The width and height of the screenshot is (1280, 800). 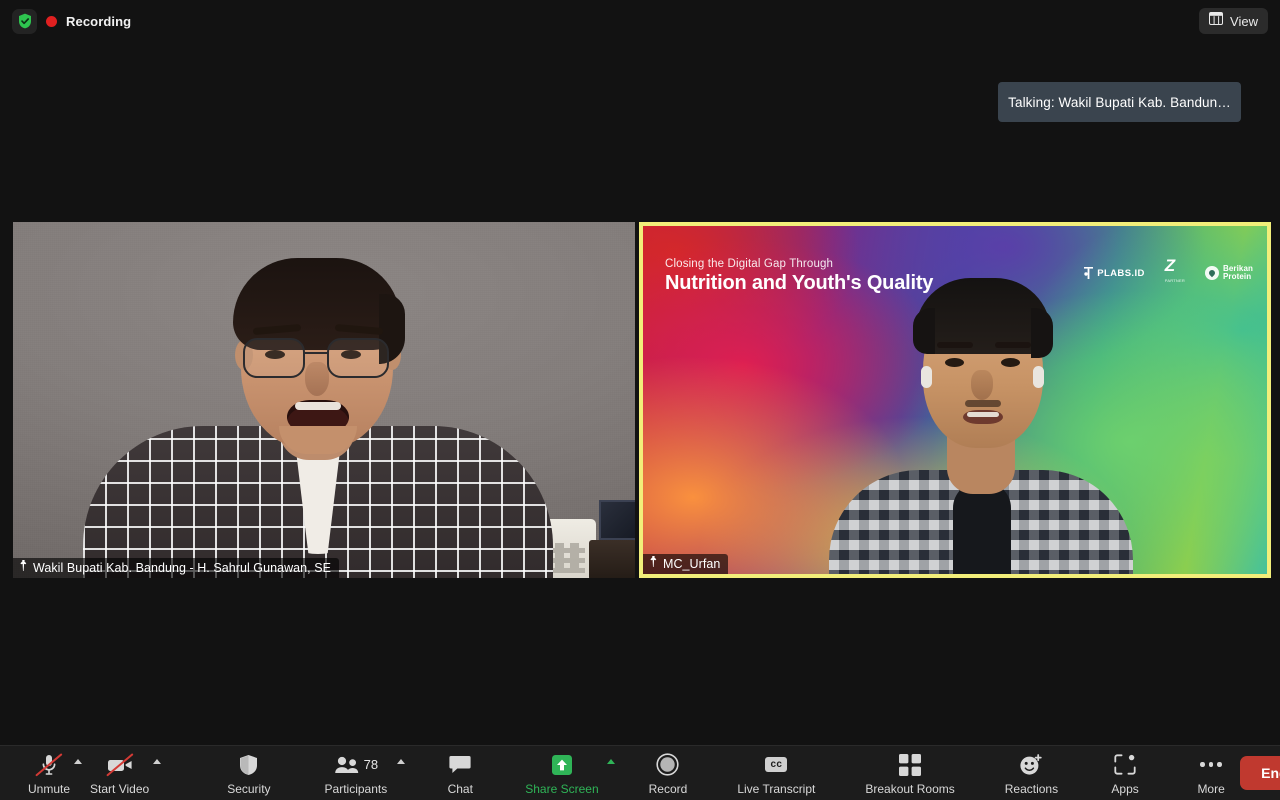 I want to click on share-screen-button-label: Share Screen, so click(x=562, y=788).